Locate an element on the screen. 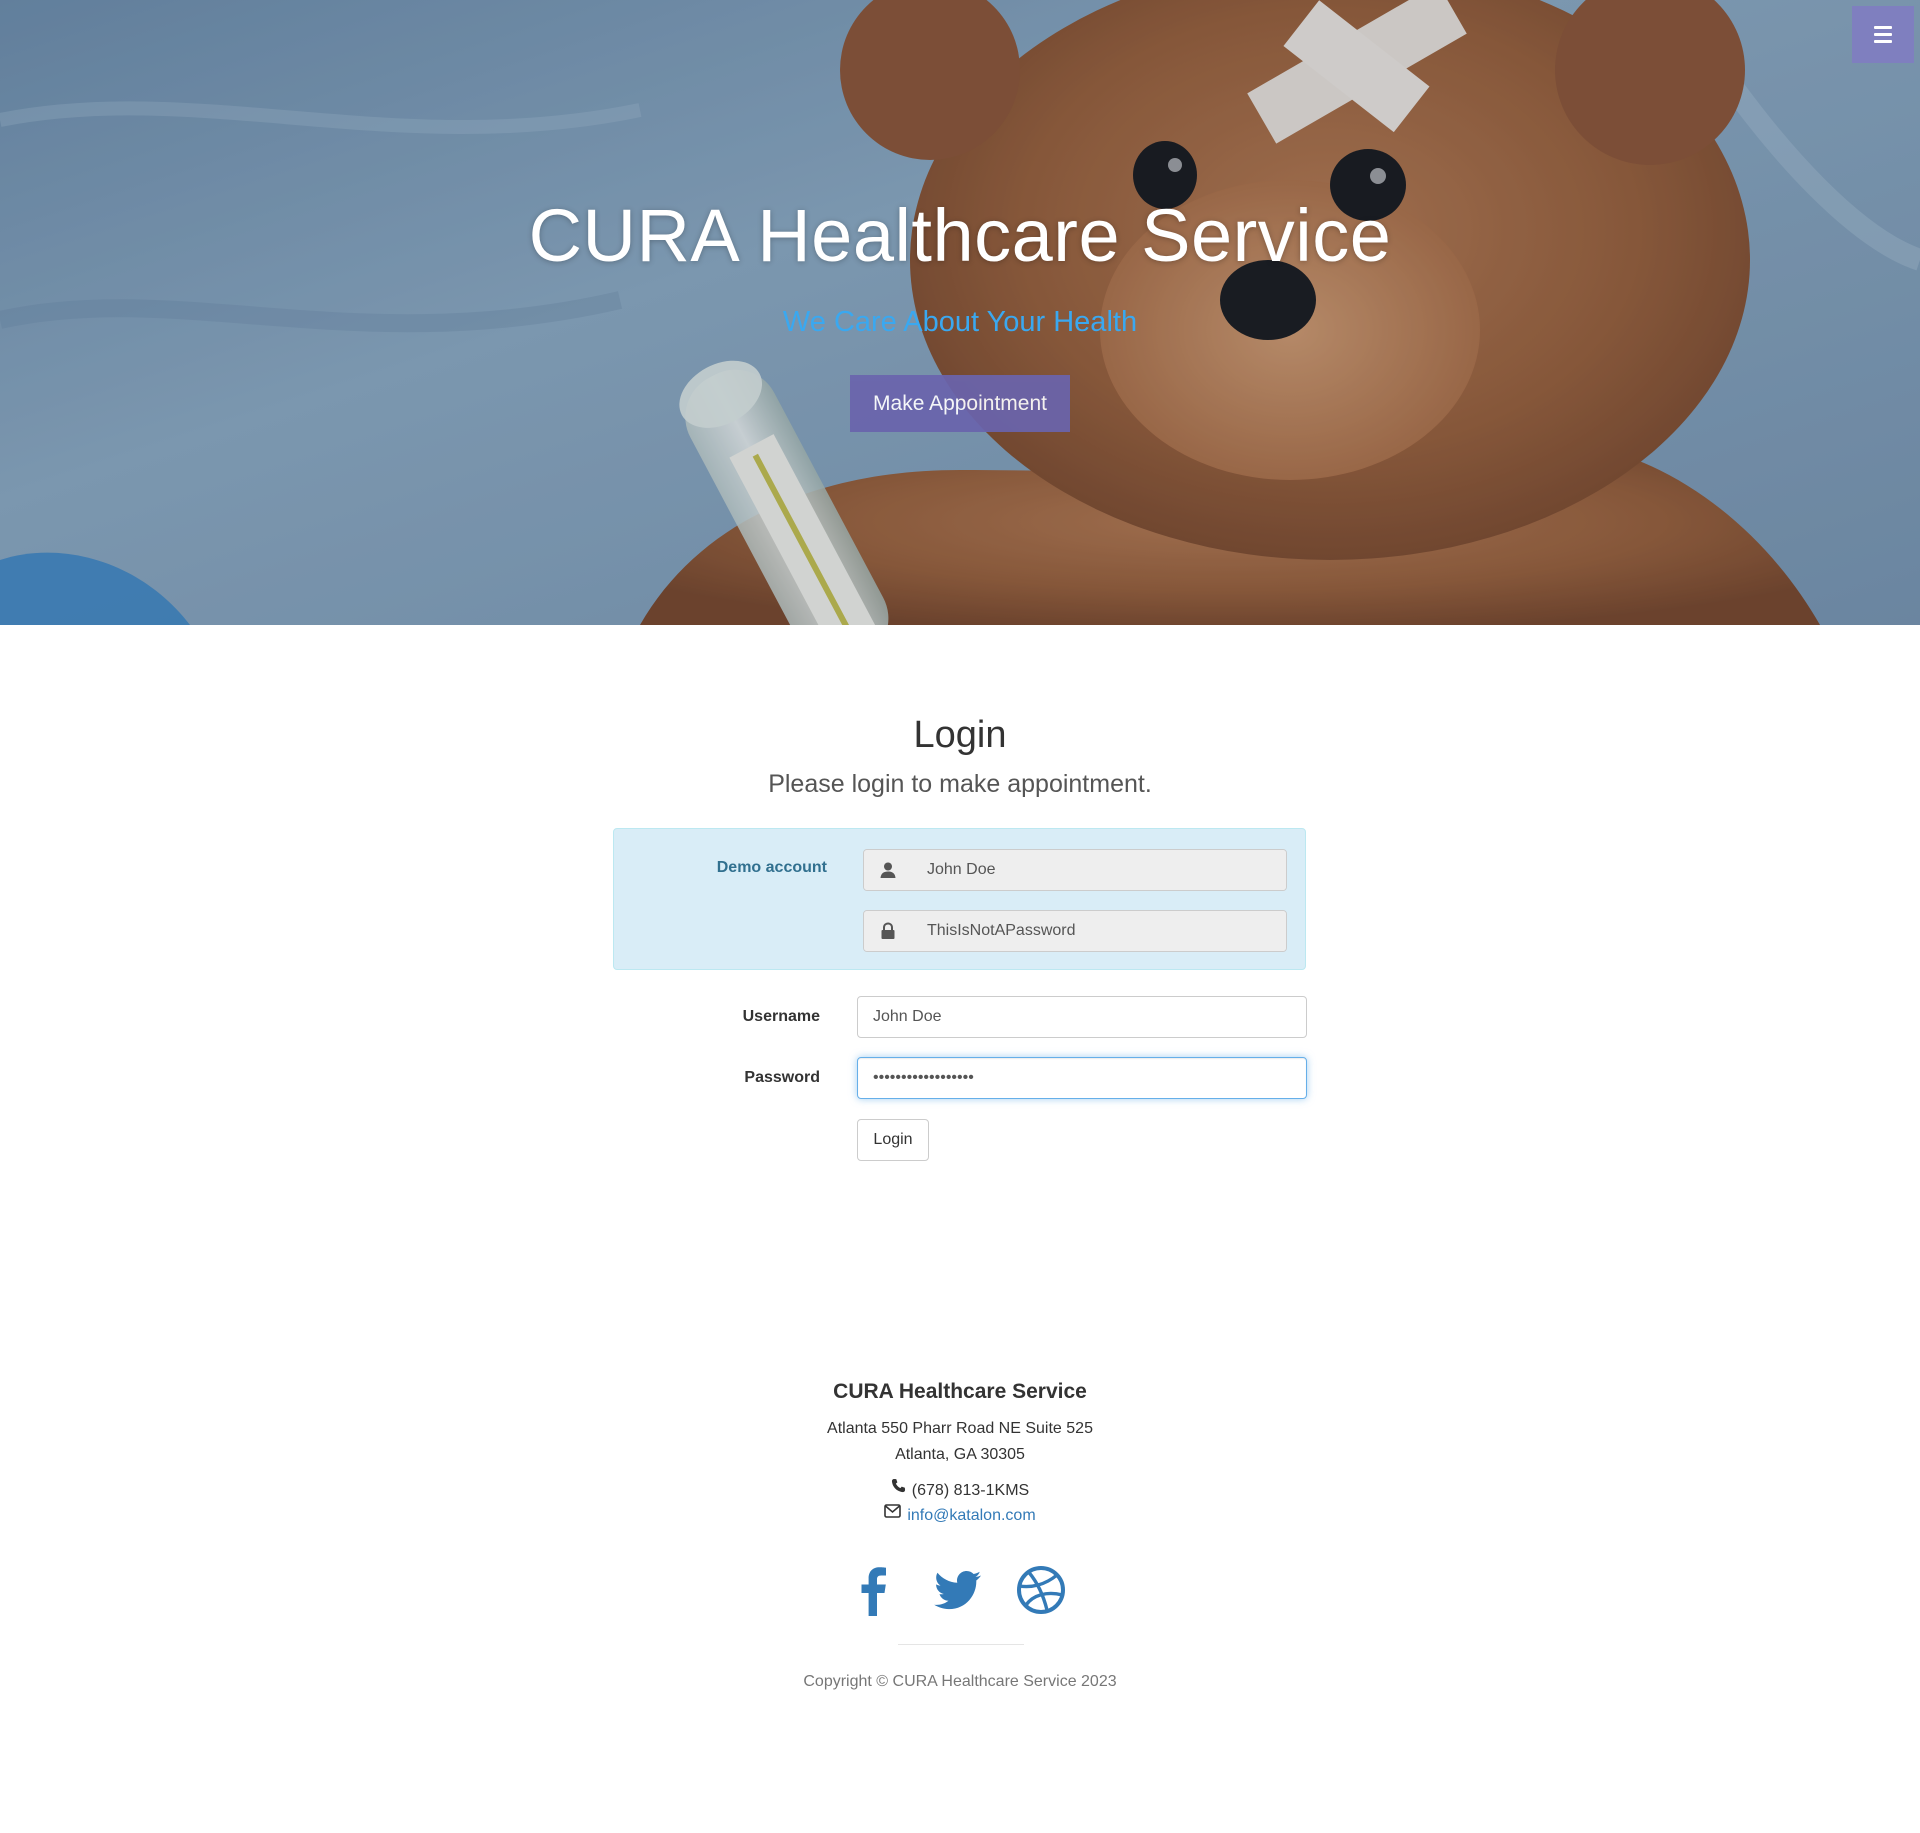  footer-title: CURA Healthcare Service is located at coordinates (960, 1391).